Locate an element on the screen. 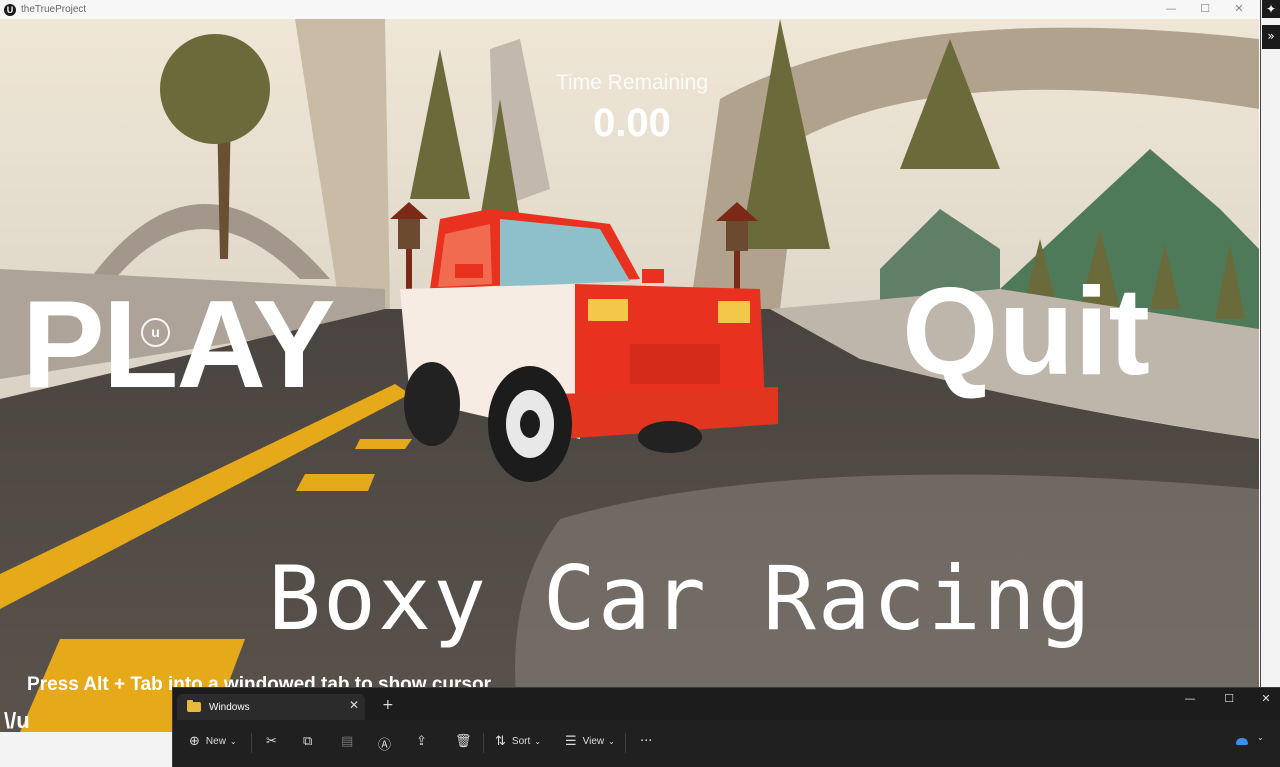 This screenshot has width=1280, height=767. view-list-icon: ☰ is located at coordinates (571, 741).